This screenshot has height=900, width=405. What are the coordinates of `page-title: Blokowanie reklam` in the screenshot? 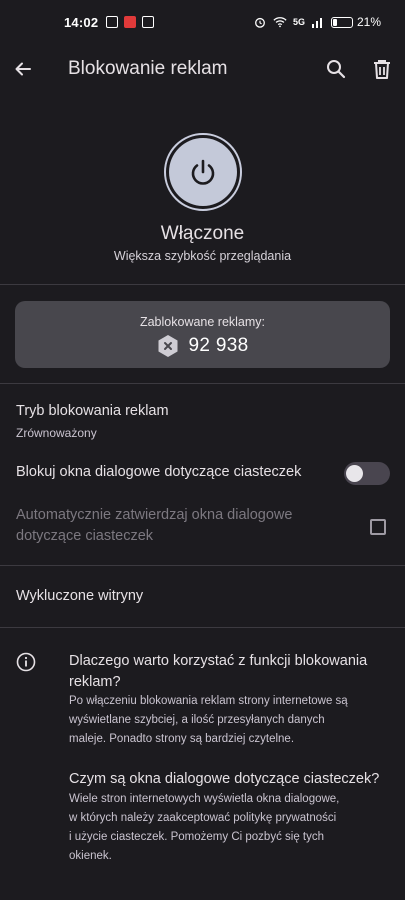 It's located at (148, 68).